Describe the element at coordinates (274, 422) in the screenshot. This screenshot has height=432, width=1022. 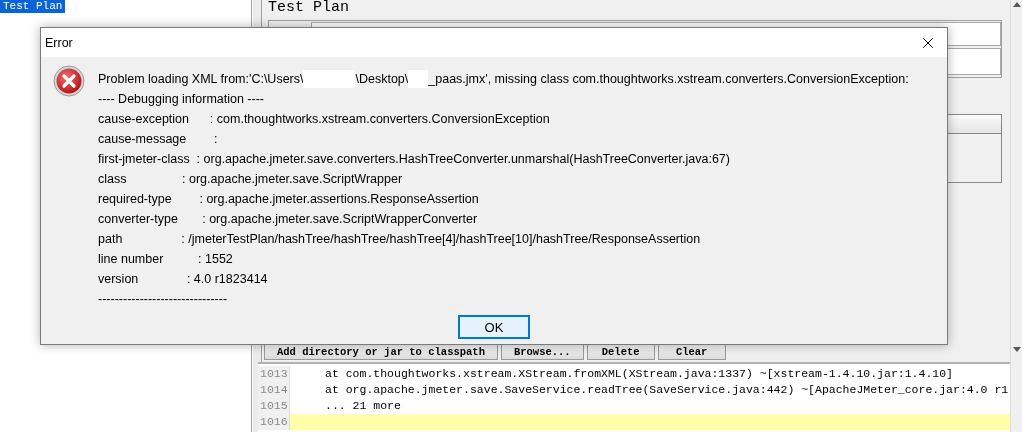
I see `line-number: 1016` at that location.